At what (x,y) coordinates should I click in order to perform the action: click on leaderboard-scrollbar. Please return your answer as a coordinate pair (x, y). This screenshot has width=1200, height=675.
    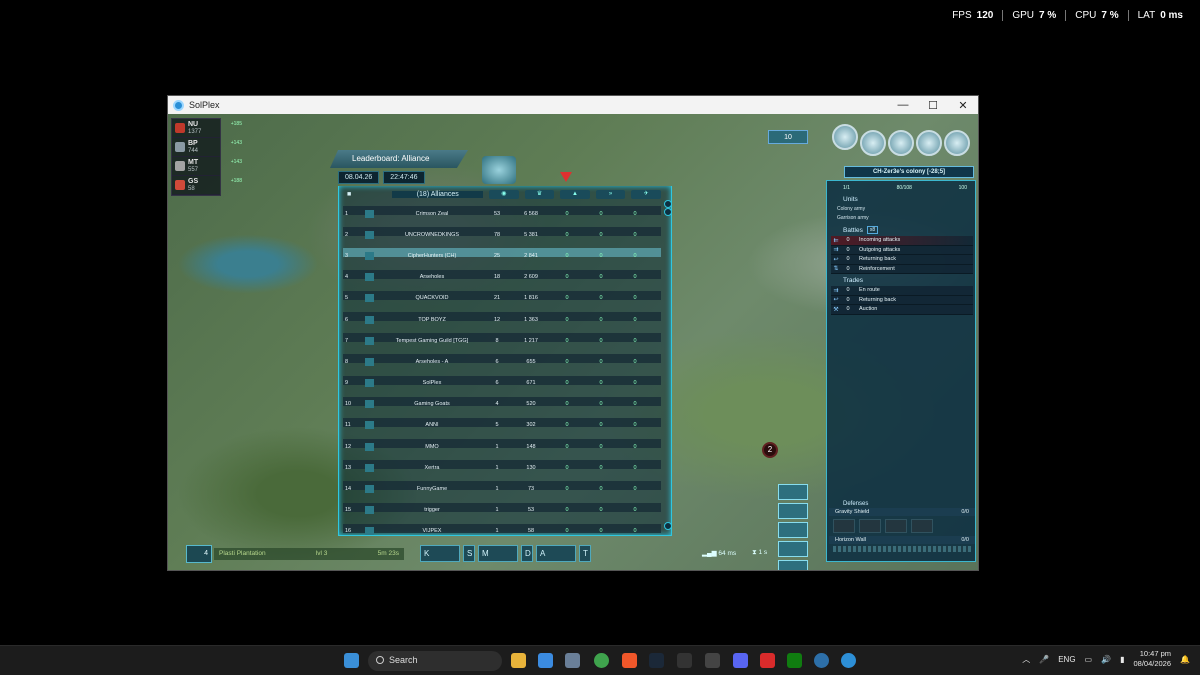
    Looking at the image, I should click on (668, 365).